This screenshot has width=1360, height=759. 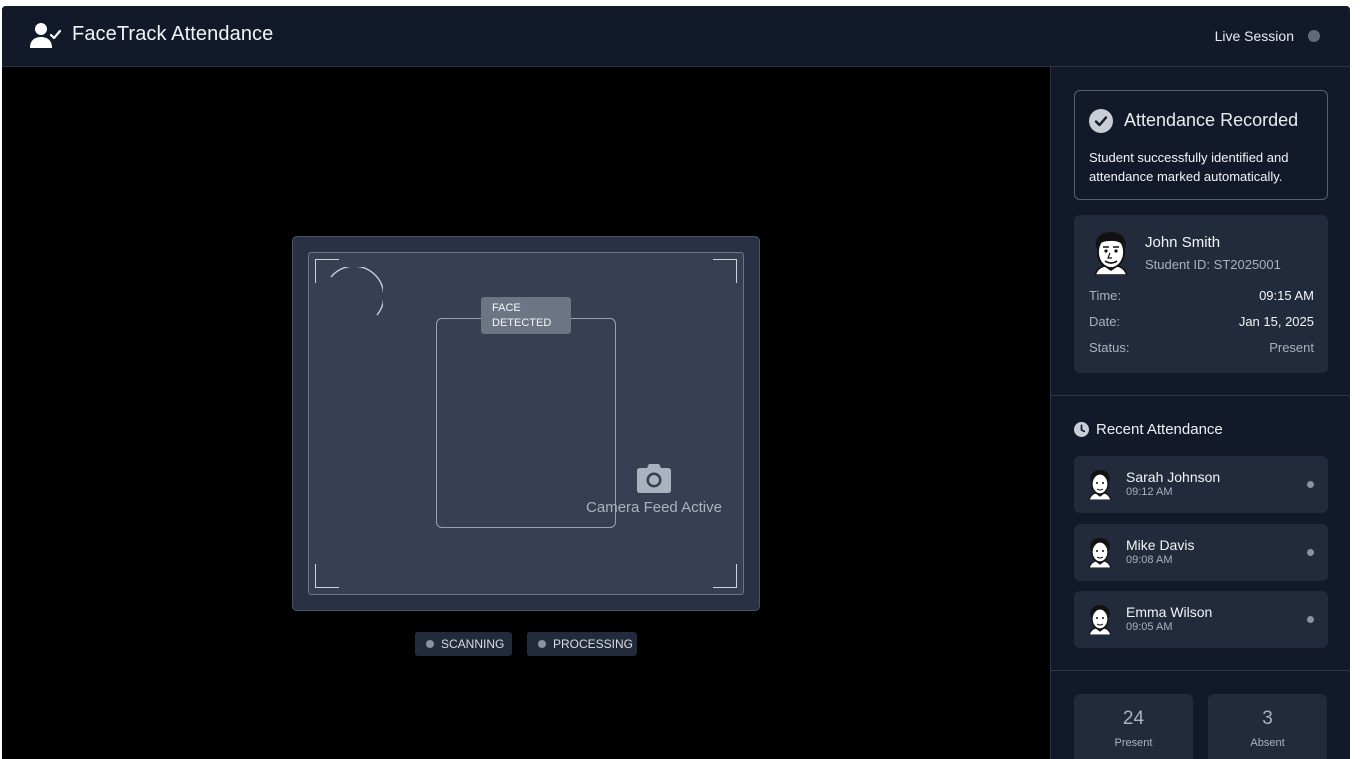 I want to click on processing-label: PROCESSING, so click(x=593, y=644).